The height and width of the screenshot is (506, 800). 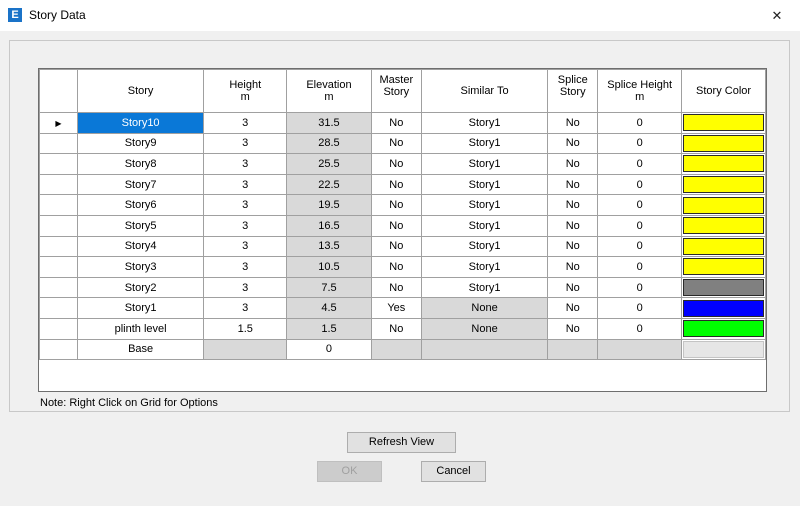 I want to click on cell-story: Story9, so click(x=140, y=143).